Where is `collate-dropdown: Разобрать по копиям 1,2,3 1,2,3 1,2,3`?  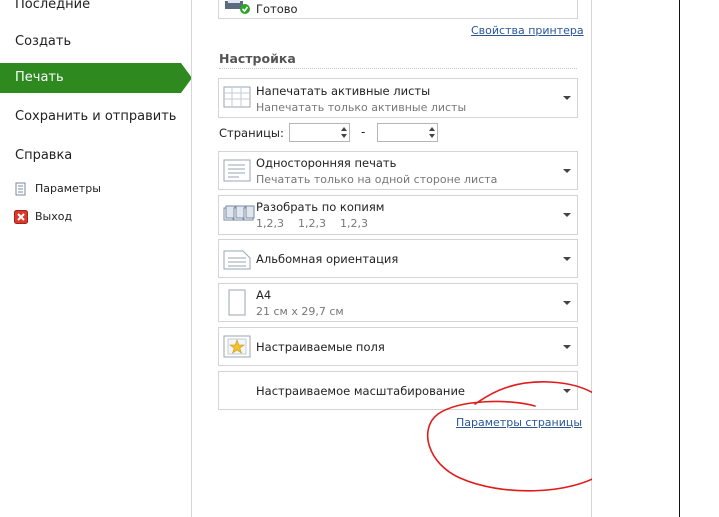 collate-dropdown: Разобрать по копиям 1,2,3 1,2,3 1,2,3 is located at coordinates (398, 215).